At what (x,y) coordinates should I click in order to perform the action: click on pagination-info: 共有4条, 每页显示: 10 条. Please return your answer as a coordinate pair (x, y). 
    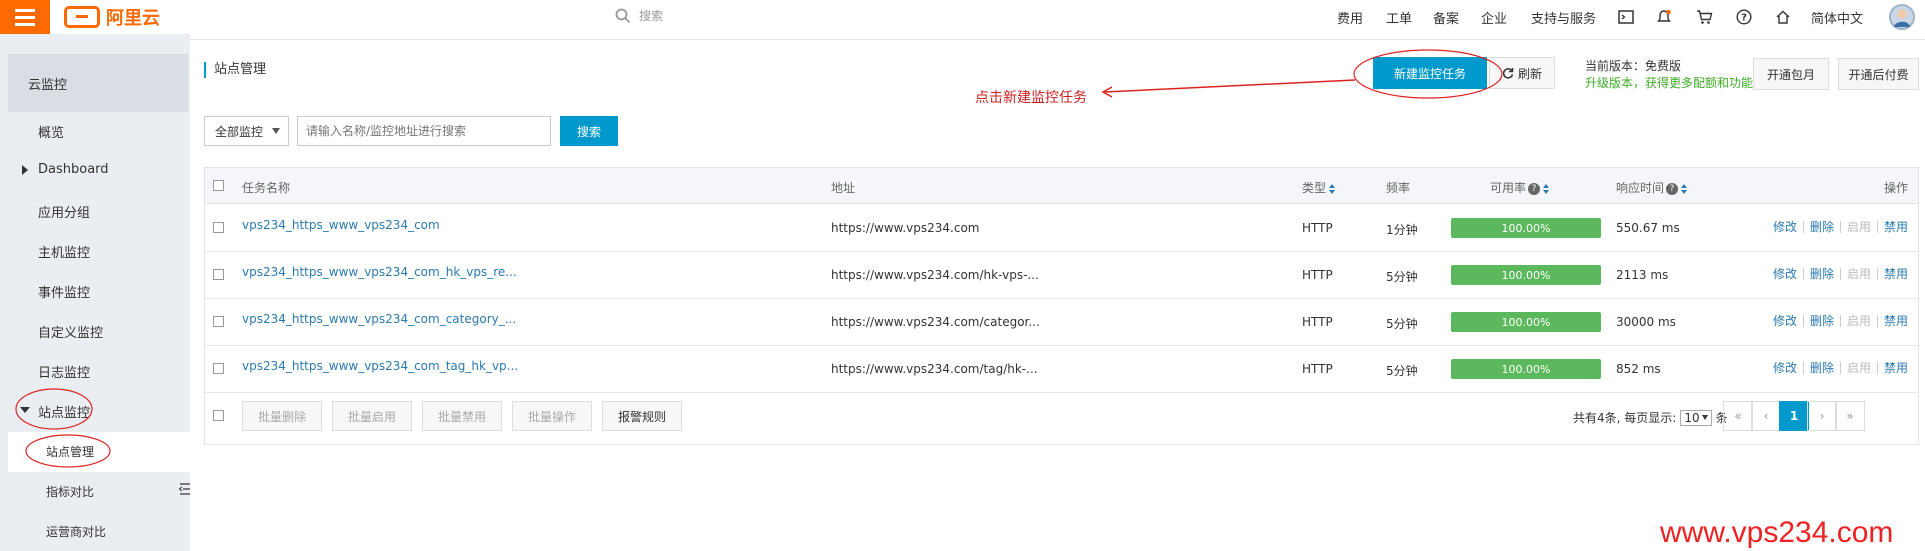
    Looking at the image, I should click on (1650, 417).